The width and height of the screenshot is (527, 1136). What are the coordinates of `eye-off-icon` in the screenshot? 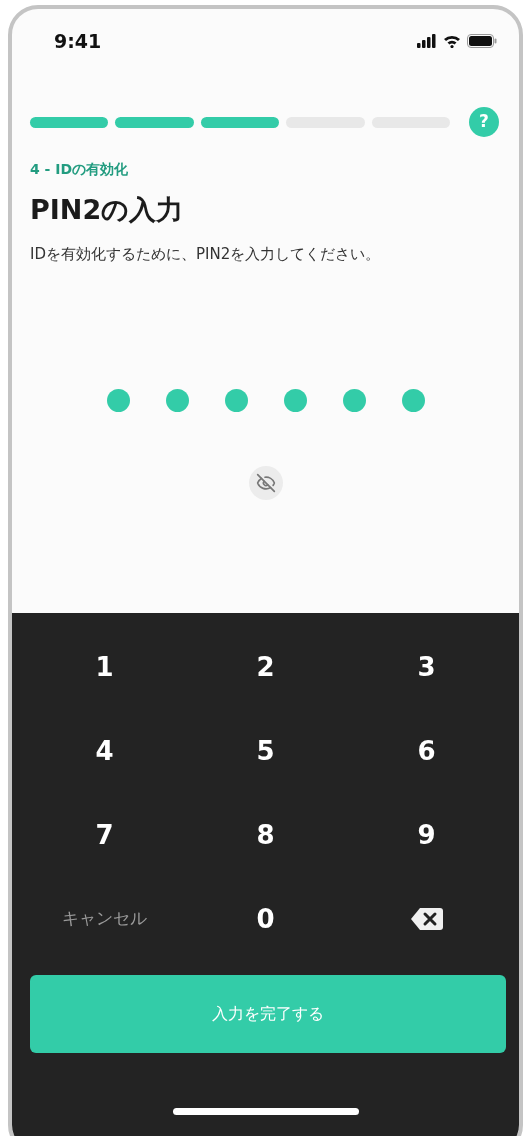 It's located at (265, 483).